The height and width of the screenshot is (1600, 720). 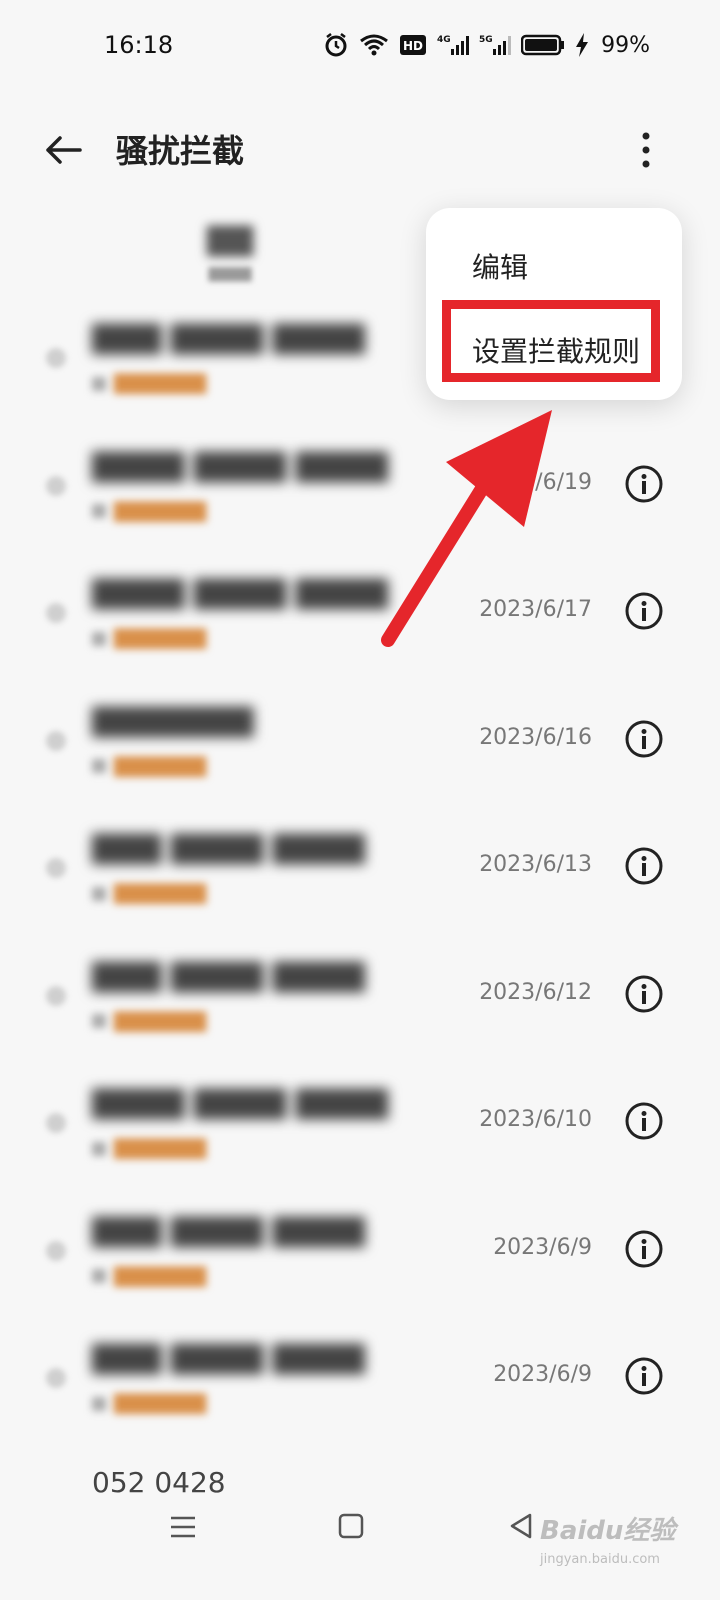 I want to click on svg-text: 4G, so click(x=444, y=40).